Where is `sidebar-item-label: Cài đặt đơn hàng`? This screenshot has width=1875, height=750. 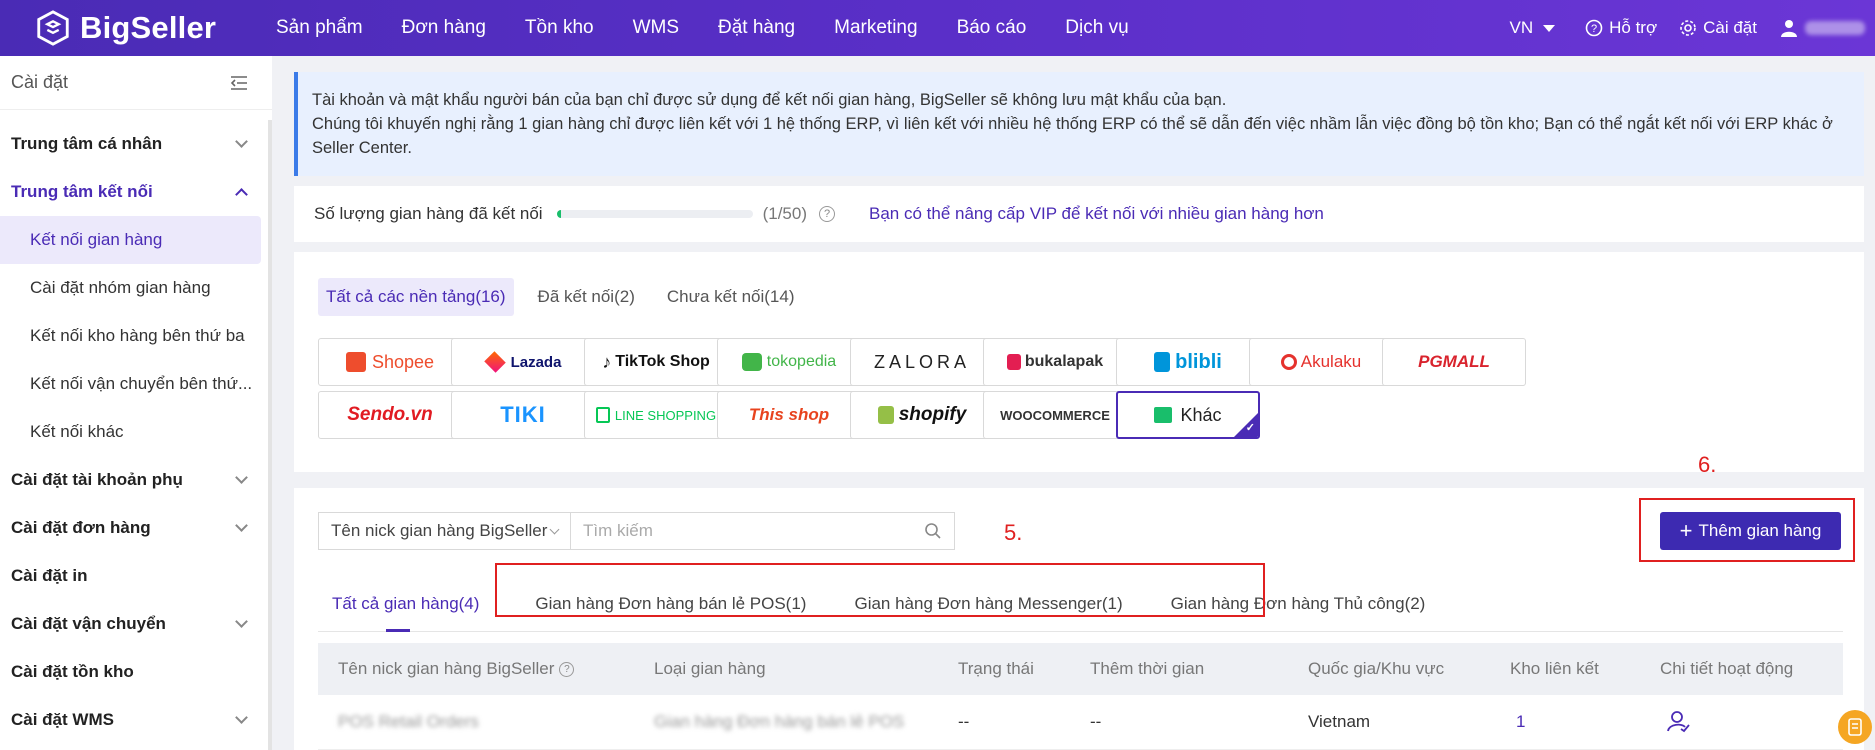
sidebar-item-label: Cài đặt đơn hàng is located at coordinates (81, 527).